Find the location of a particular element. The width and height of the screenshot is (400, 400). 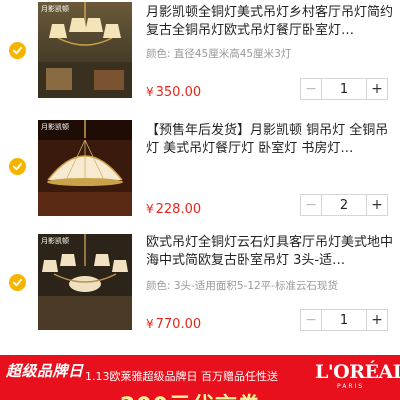

product-price: ¥770.00 is located at coordinates (173, 324).